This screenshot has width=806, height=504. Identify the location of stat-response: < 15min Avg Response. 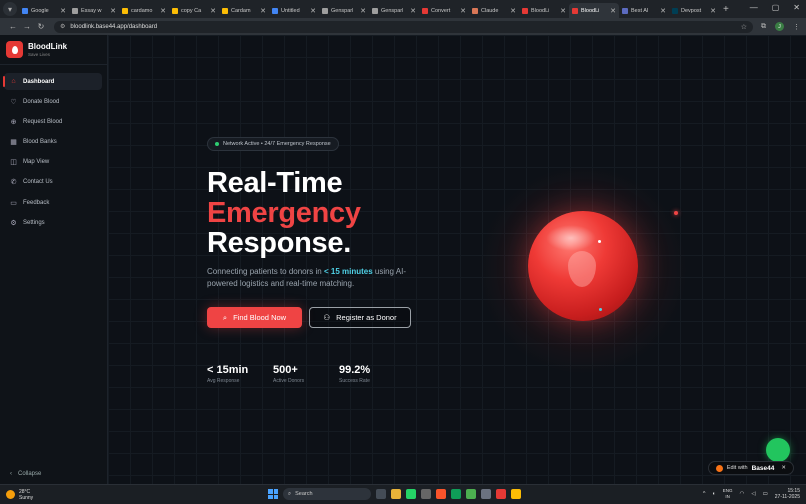
(227, 374).